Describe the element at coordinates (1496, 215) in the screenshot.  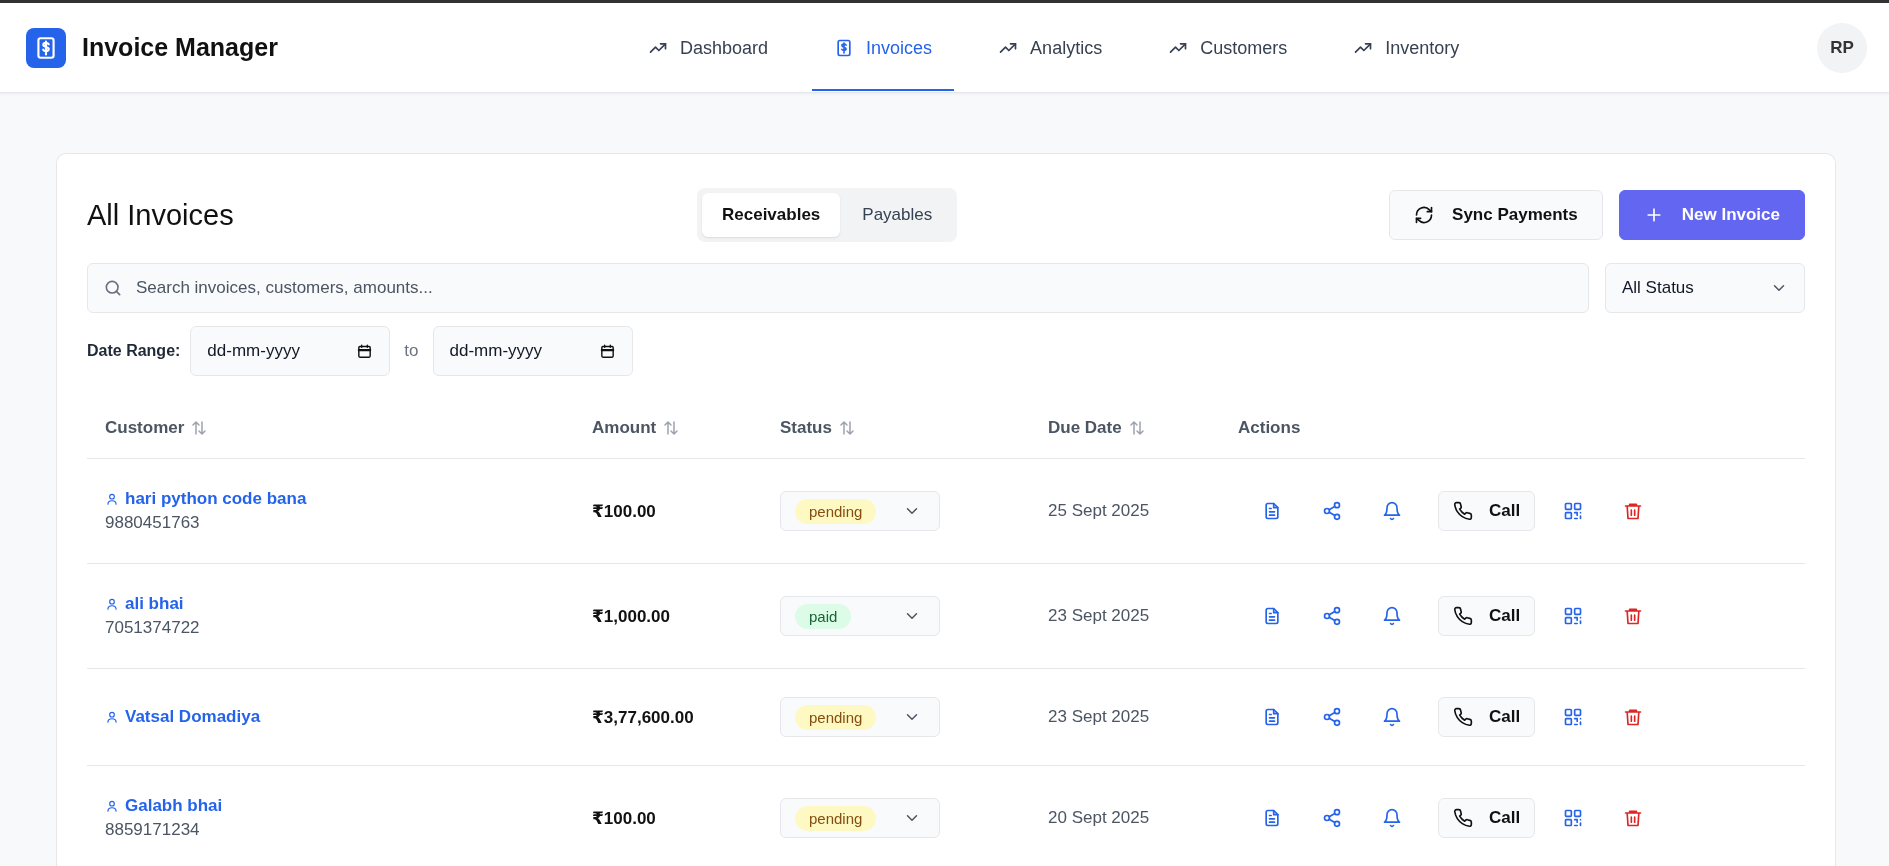
I see `sync-payments-button: Sync Payments` at that location.